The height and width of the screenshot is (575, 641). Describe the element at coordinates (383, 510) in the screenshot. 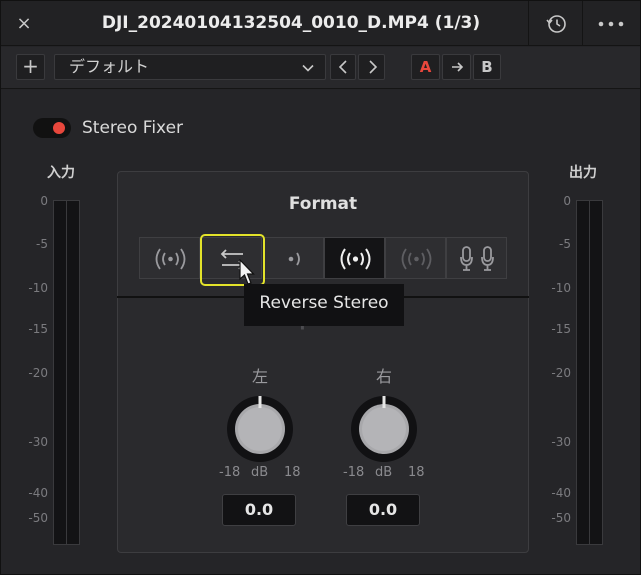

I see `right-gain-value: 0.0` at that location.